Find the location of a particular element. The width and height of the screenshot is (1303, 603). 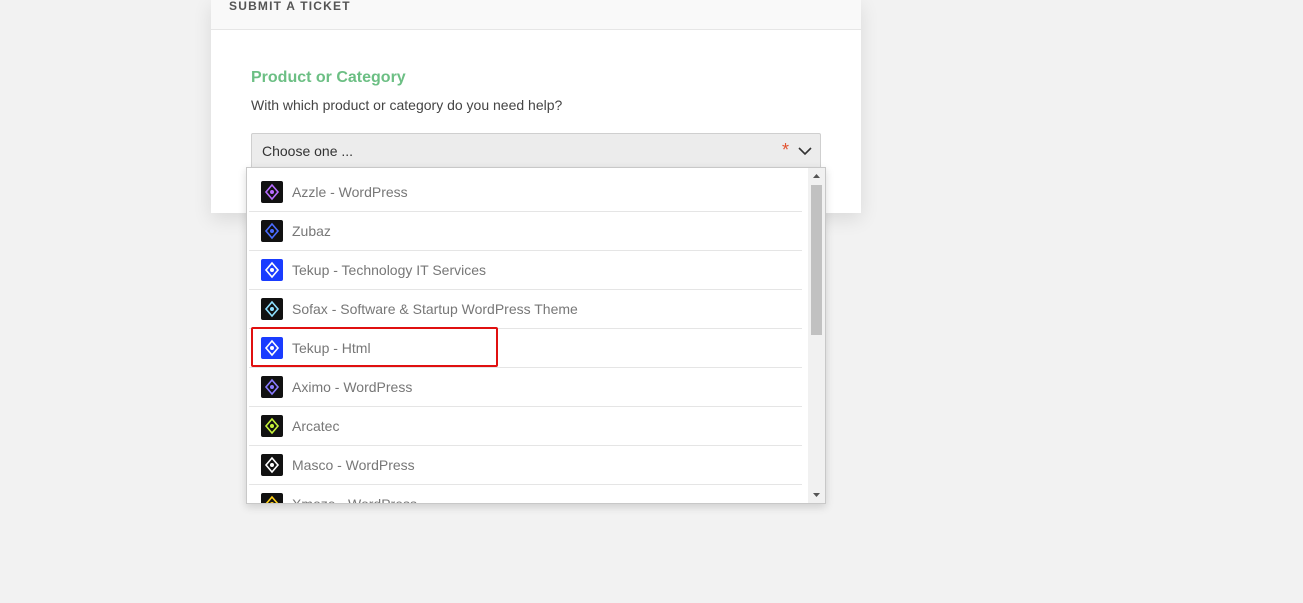

masco-logo-icon is located at coordinates (272, 465).